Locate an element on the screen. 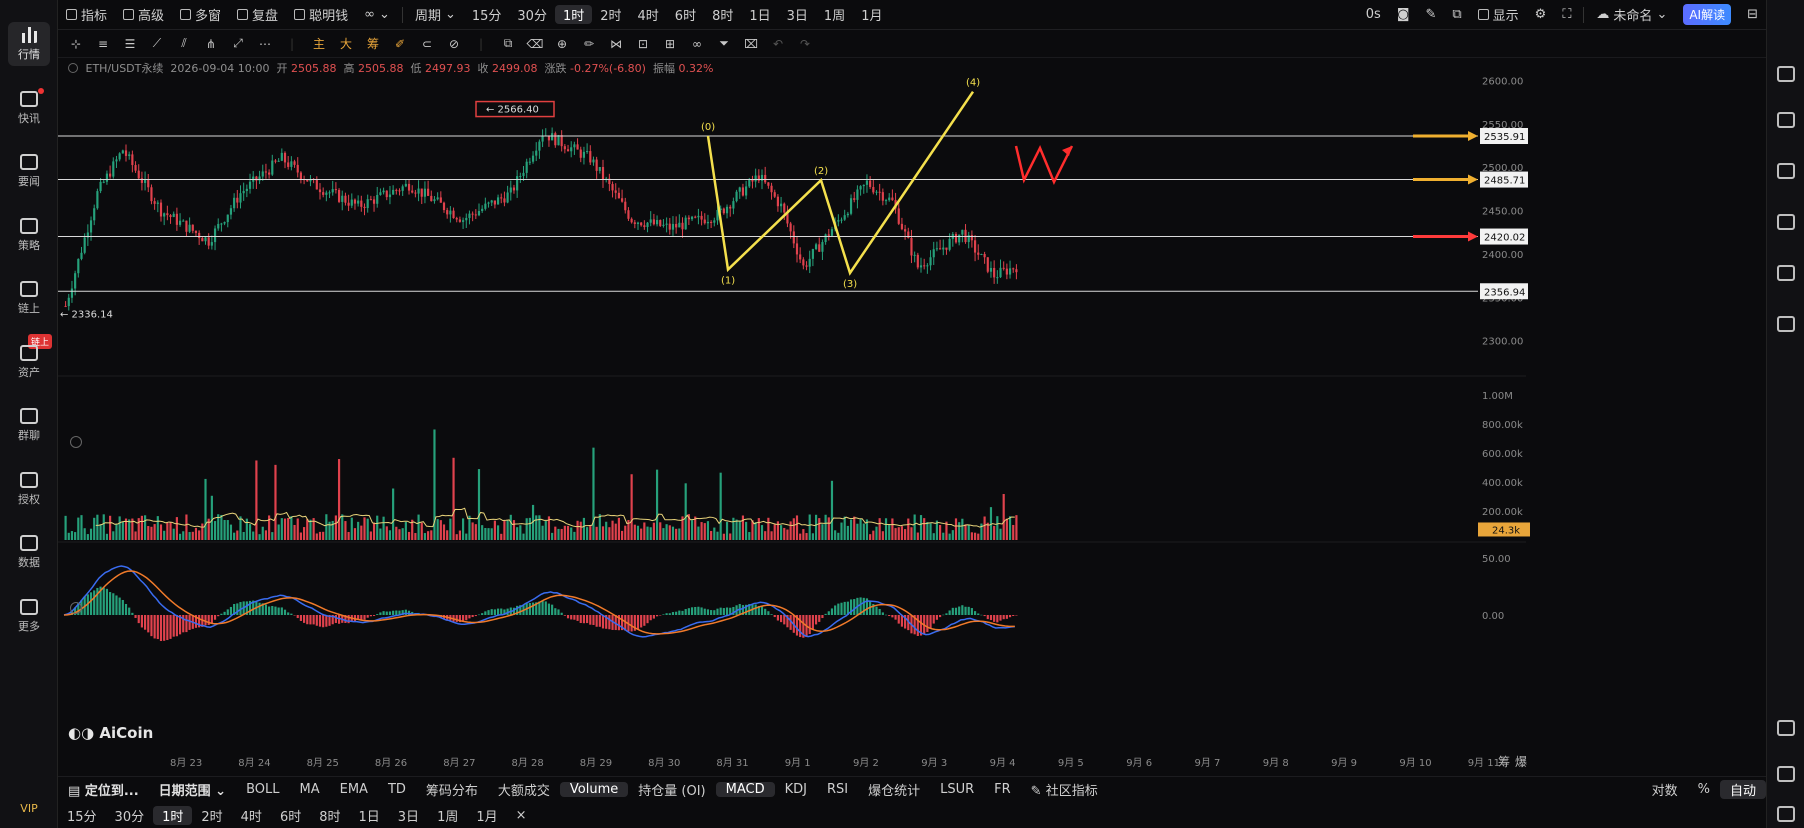  chip-icon: 筹 is located at coordinates (373, 44).